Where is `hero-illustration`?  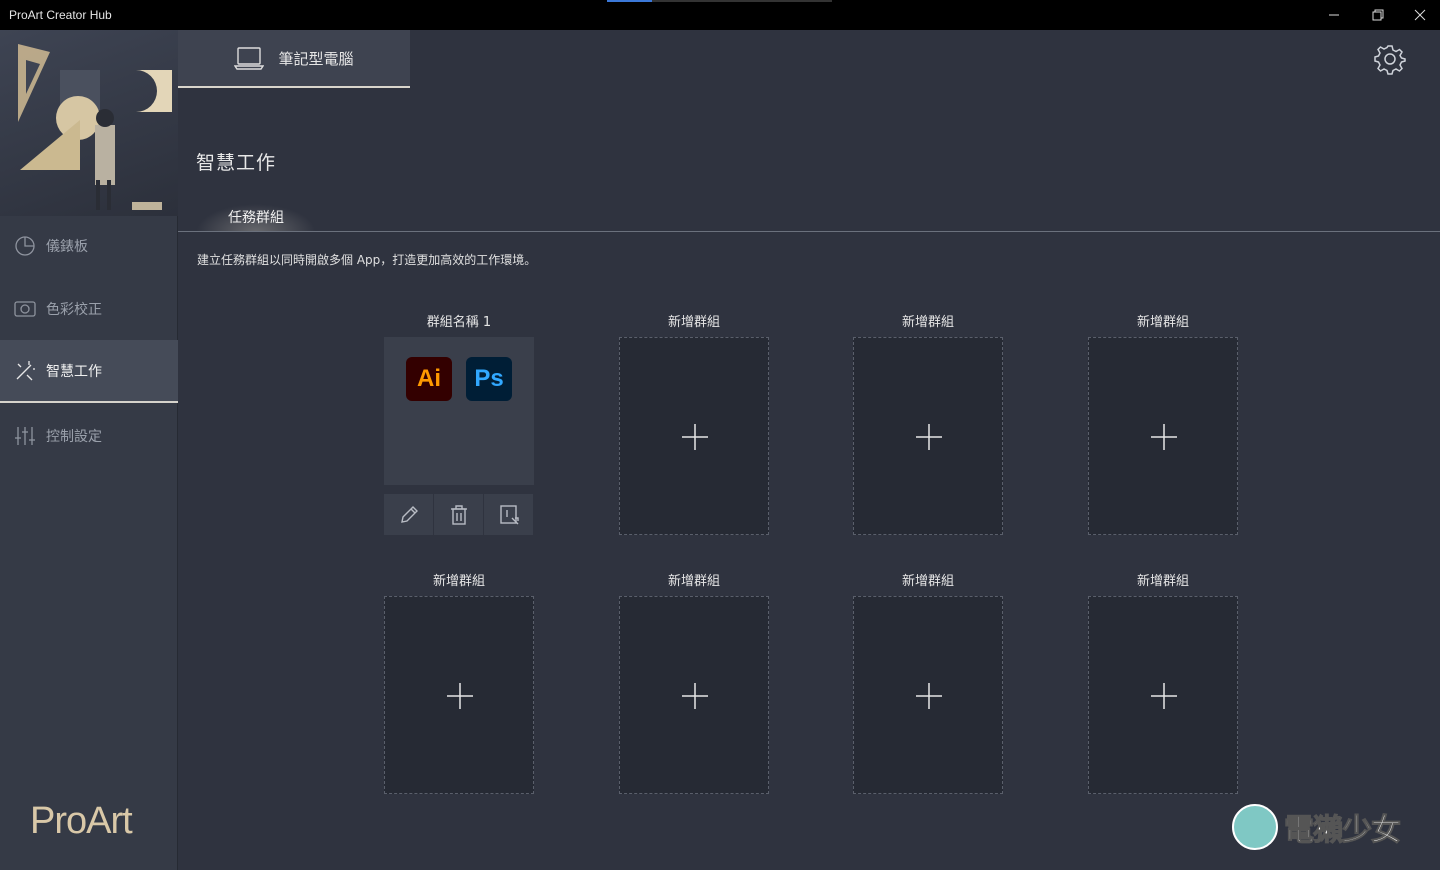
hero-illustration is located at coordinates (89, 123).